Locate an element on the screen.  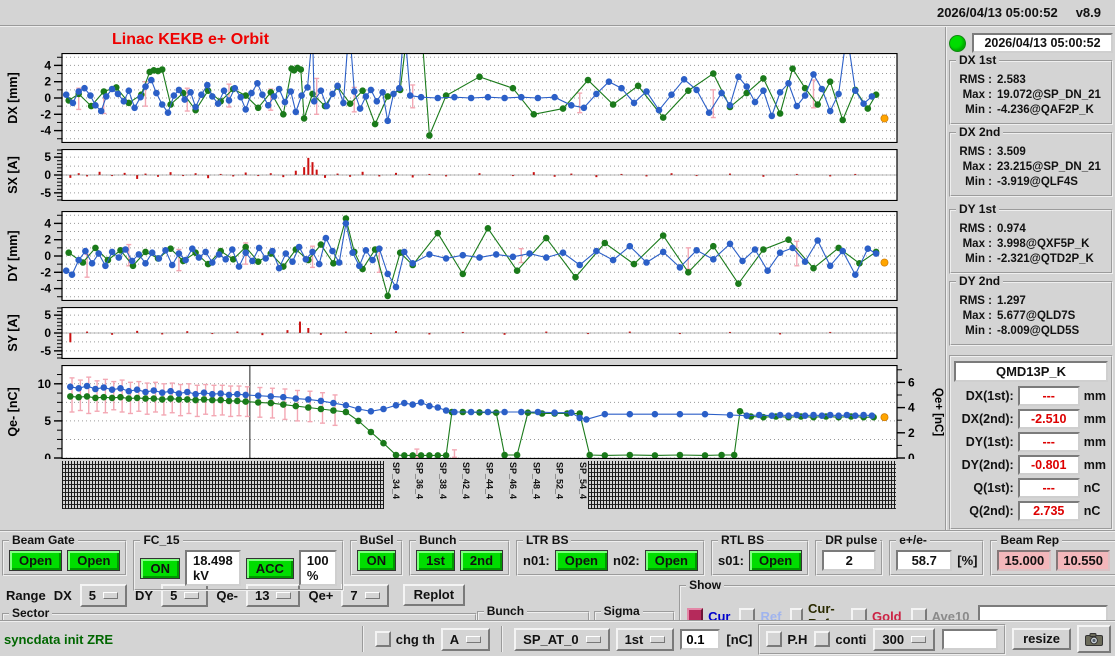
dr-pulse-input: 2 is located at coordinates (849, 560).